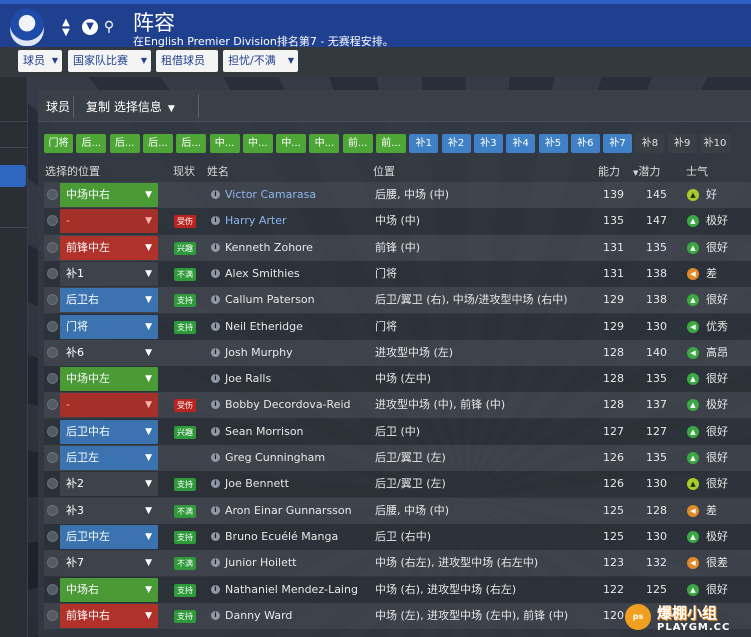  Describe the element at coordinates (90, 27) in the screenshot. I see `chevron-down-icon: ▼` at that location.